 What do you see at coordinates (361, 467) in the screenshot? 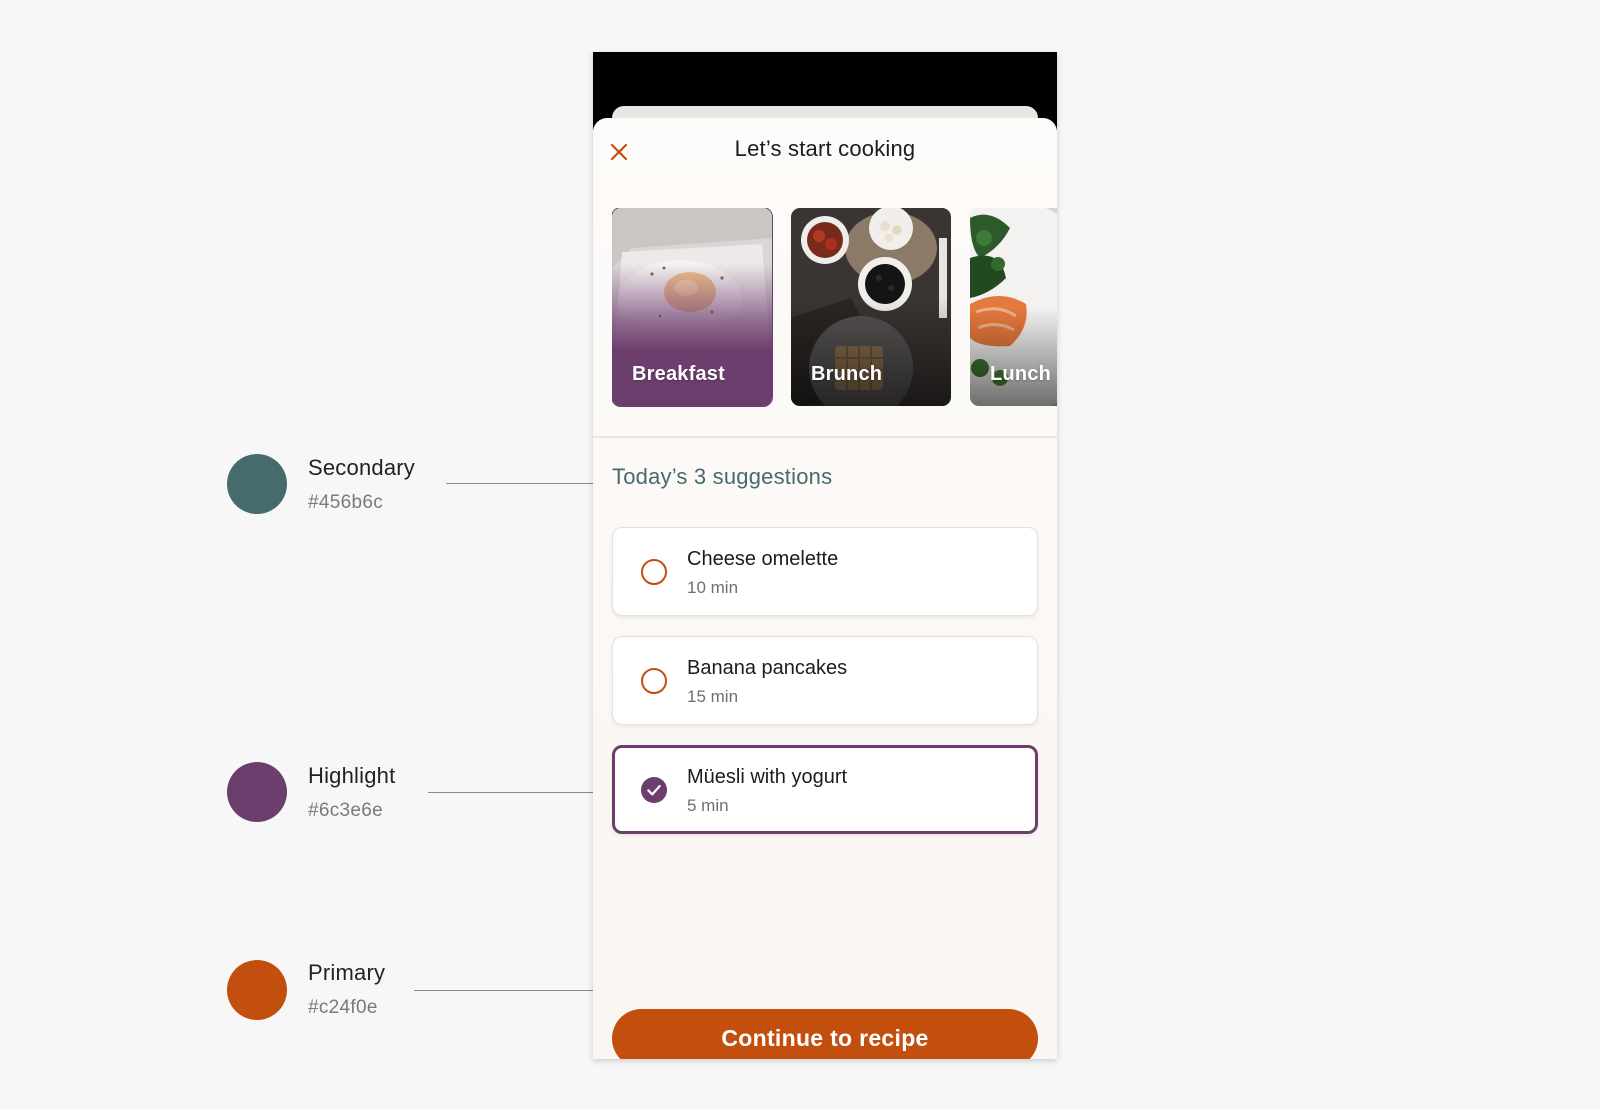
I see `secondary-color-name: Secondary` at bounding box center [361, 467].